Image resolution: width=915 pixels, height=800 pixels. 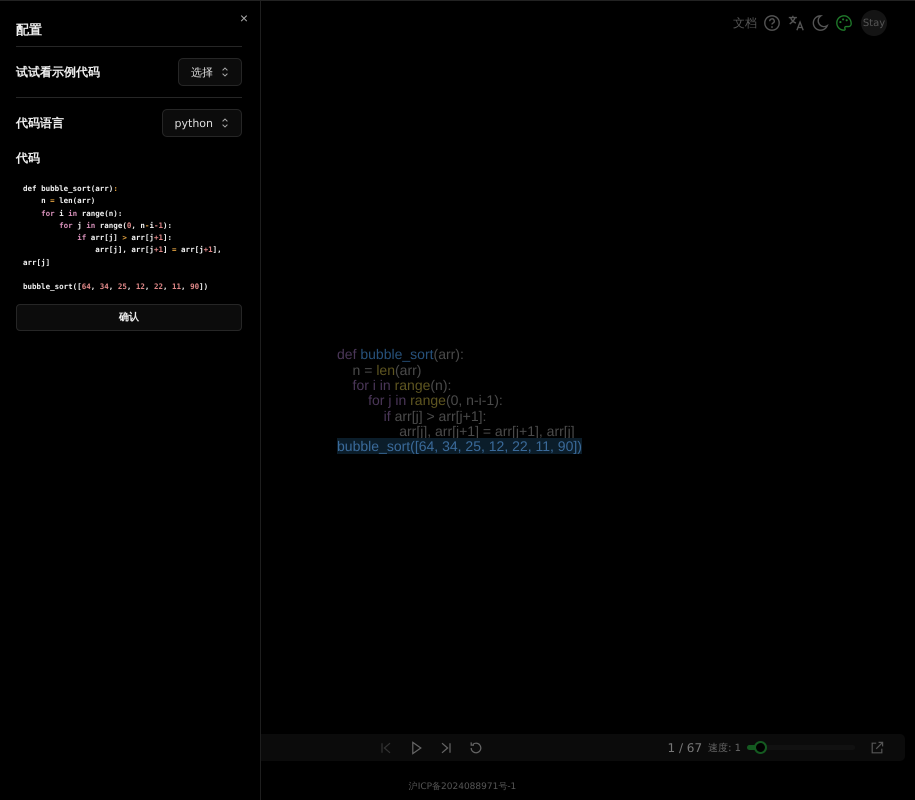 I want to click on translate-icon, so click(x=796, y=23).